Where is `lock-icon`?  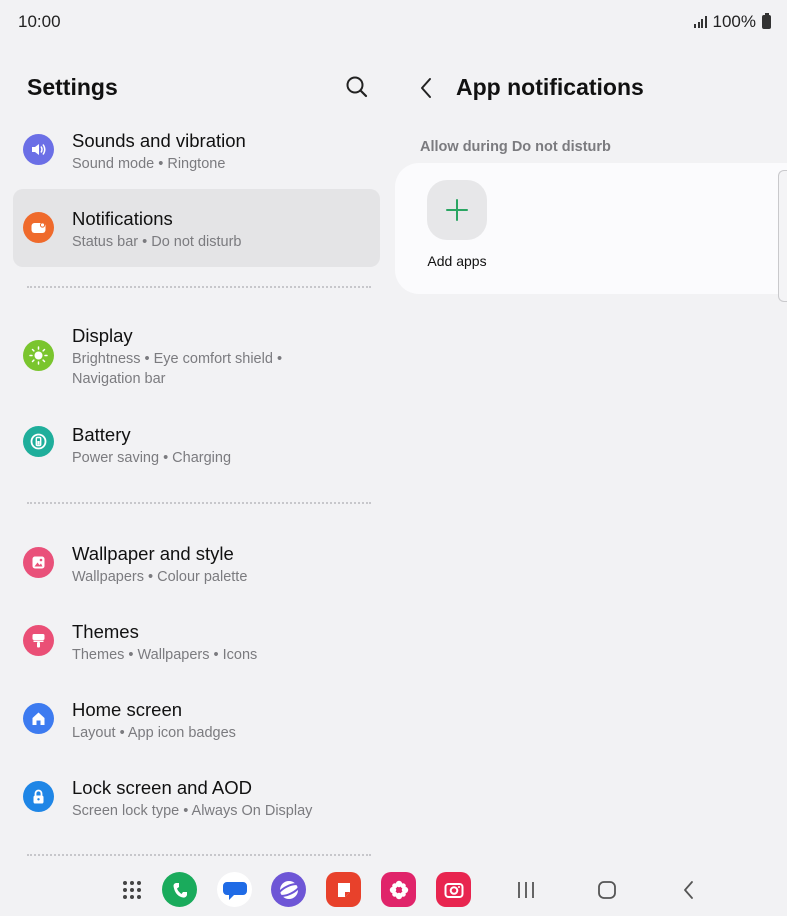 lock-icon is located at coordinates (38, 796).